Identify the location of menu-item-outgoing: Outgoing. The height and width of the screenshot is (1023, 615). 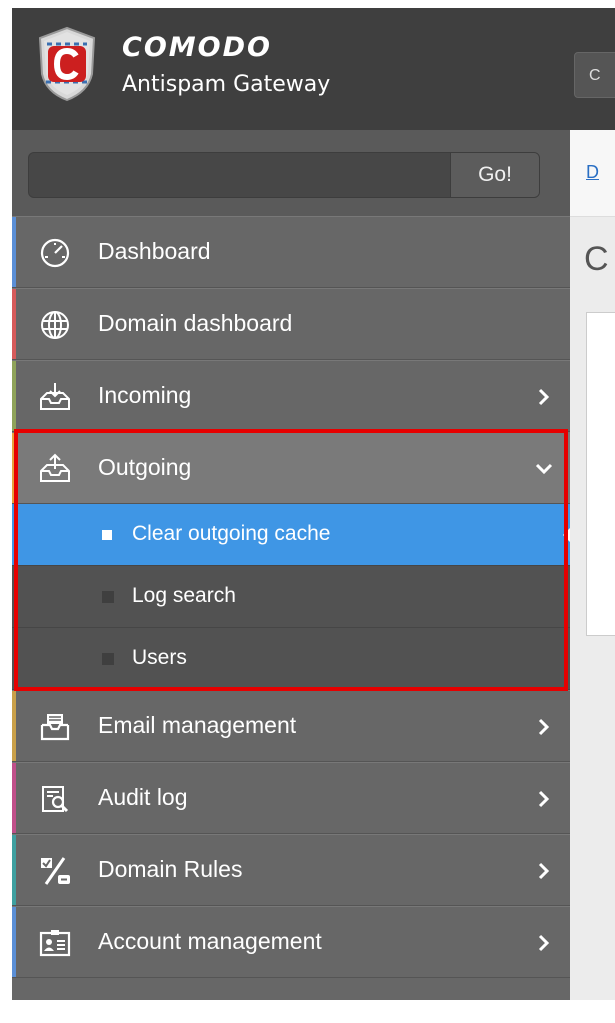
(291, 468).